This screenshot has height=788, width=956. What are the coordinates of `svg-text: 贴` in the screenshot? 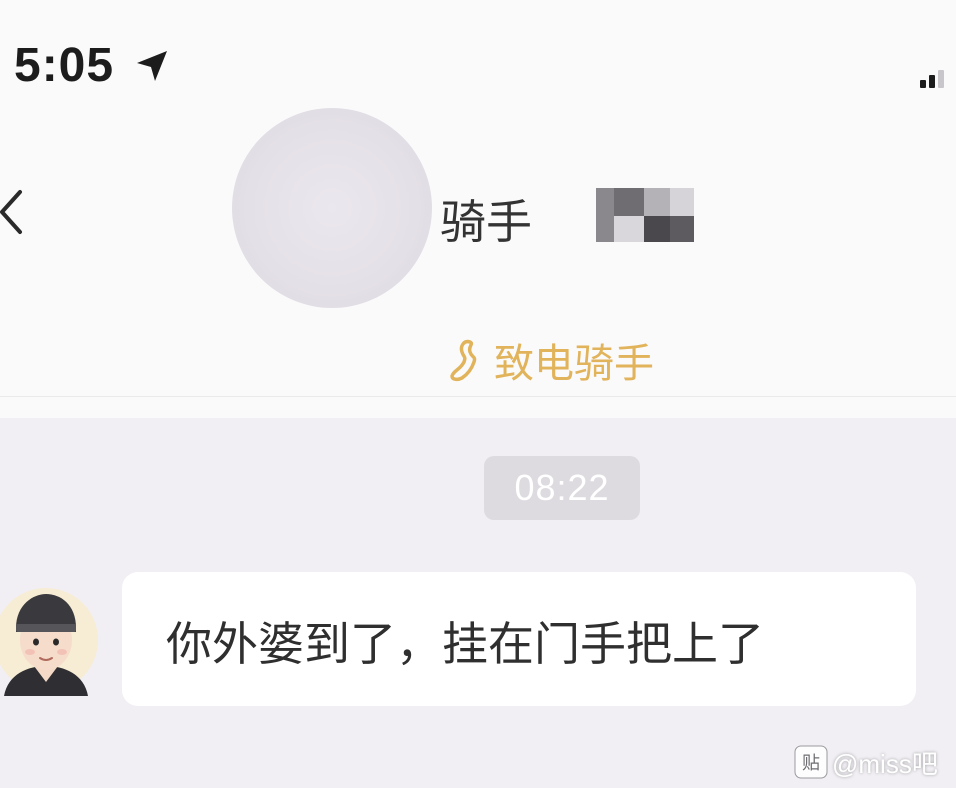 It's located at (811, 763).